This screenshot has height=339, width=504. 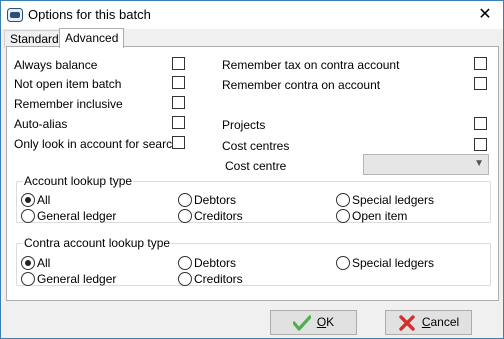 I want to click on cost-centres-checkbox, so click(x=480, y=144).